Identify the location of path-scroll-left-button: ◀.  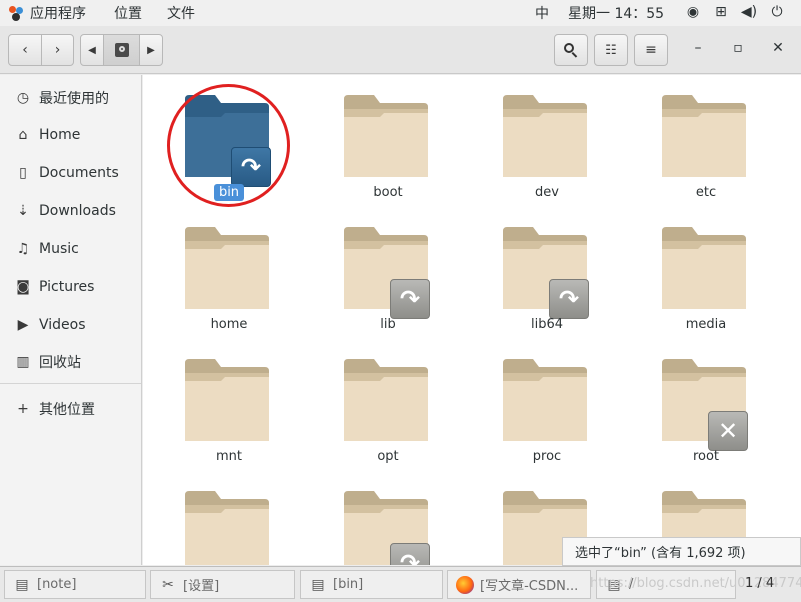
(92, 50).